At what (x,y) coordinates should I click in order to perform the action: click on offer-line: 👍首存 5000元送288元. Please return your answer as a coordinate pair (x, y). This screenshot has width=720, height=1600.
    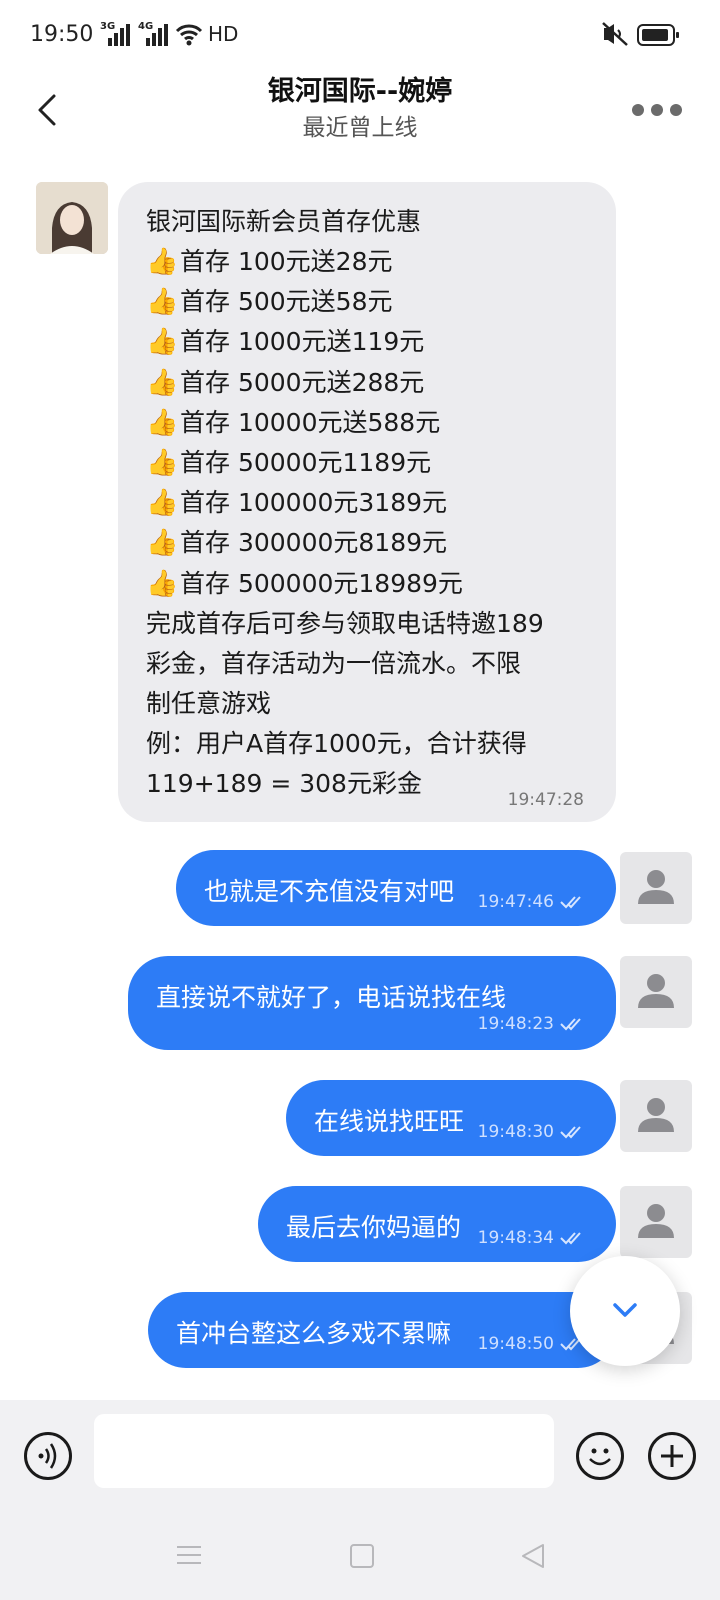
    Looking at the image, I should click on (368, 383).